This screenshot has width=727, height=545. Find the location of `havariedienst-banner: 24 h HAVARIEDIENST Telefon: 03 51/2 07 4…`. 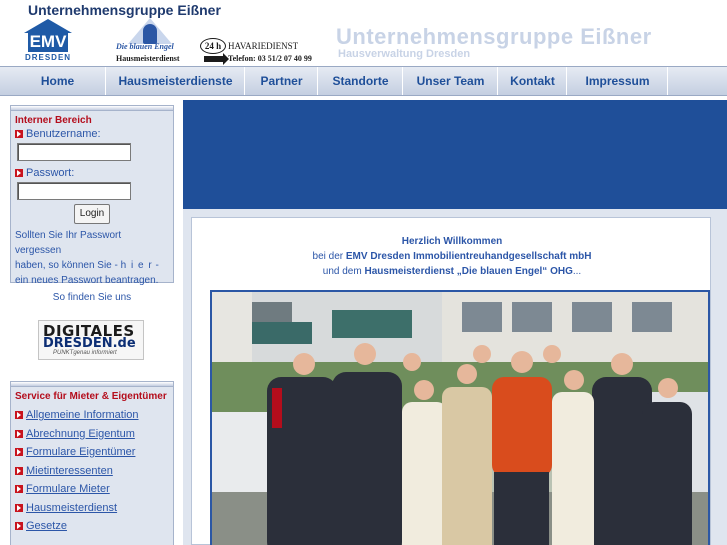

havariedienst-banner: 24 h HAVARIEDIENST Telefon: 03 51/2 07 4… is located at coordinates (257, 51).